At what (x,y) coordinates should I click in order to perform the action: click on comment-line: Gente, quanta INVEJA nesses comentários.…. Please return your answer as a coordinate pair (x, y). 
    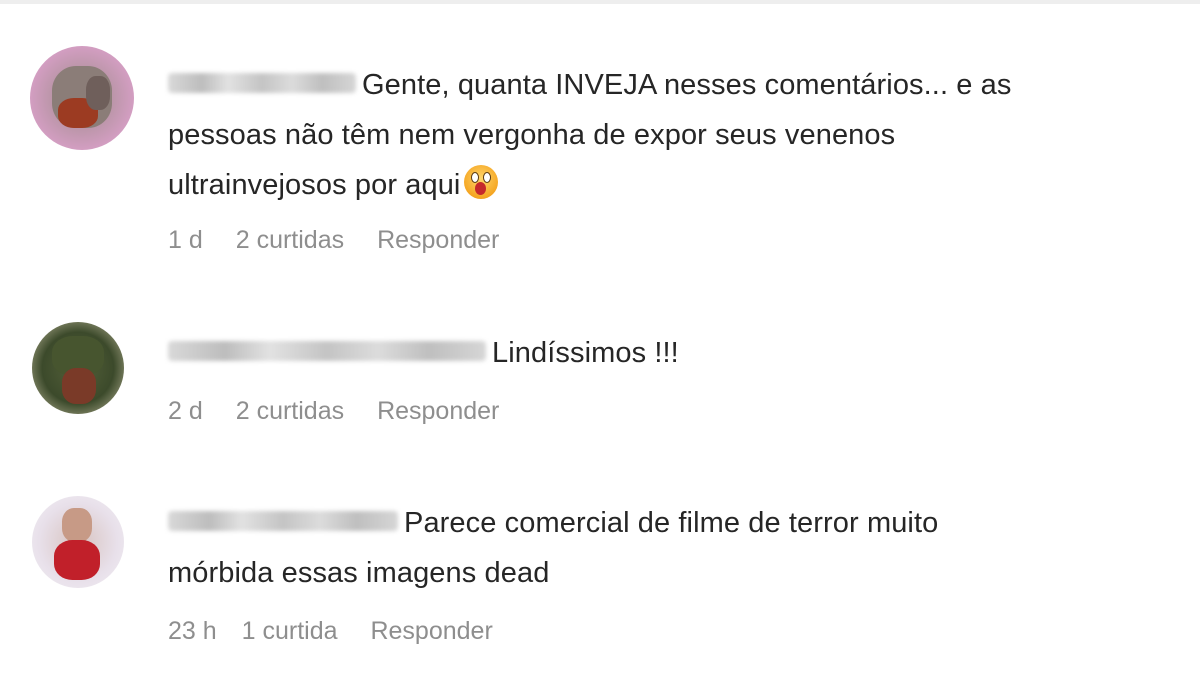
    Looking at the image, I should click on (687, 85).